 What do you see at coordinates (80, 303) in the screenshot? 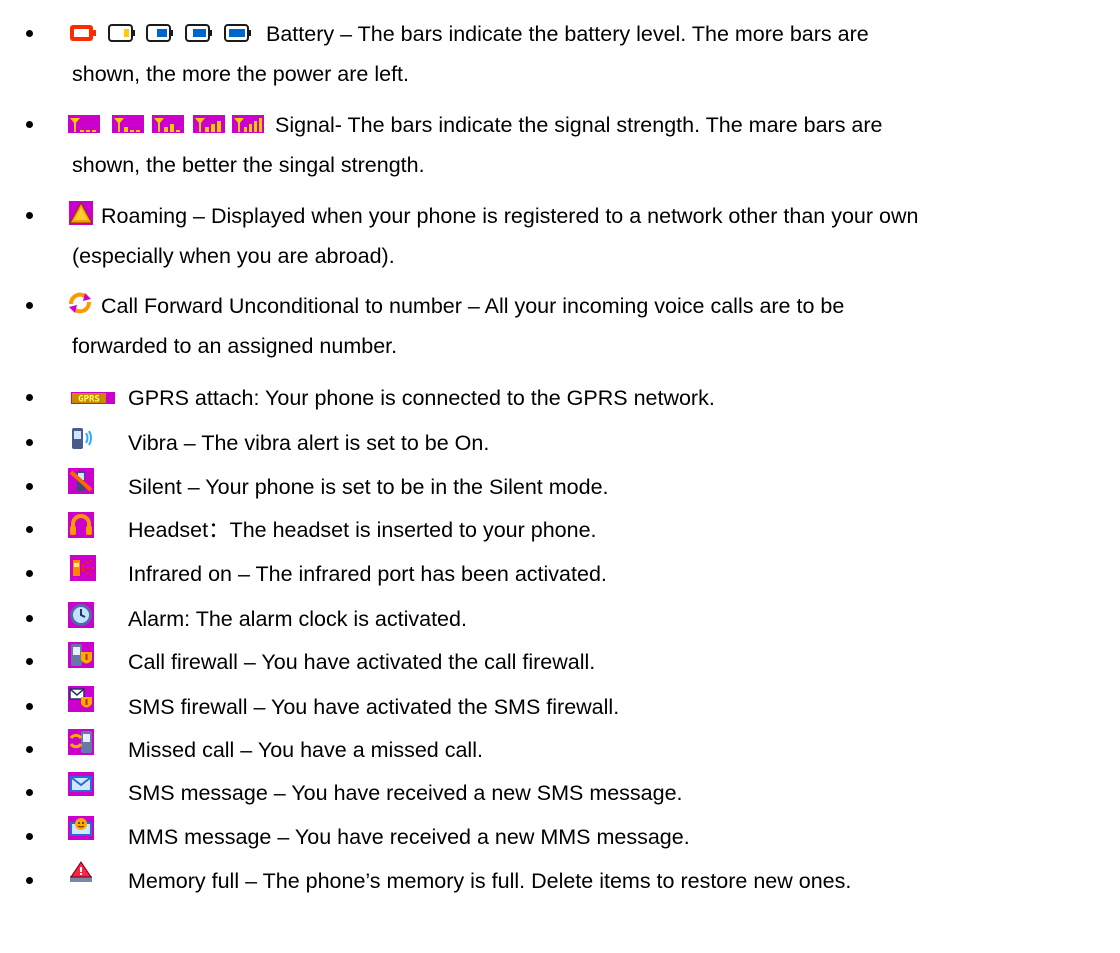
I see `call-forward-icon` at bounding box center [80, 303].